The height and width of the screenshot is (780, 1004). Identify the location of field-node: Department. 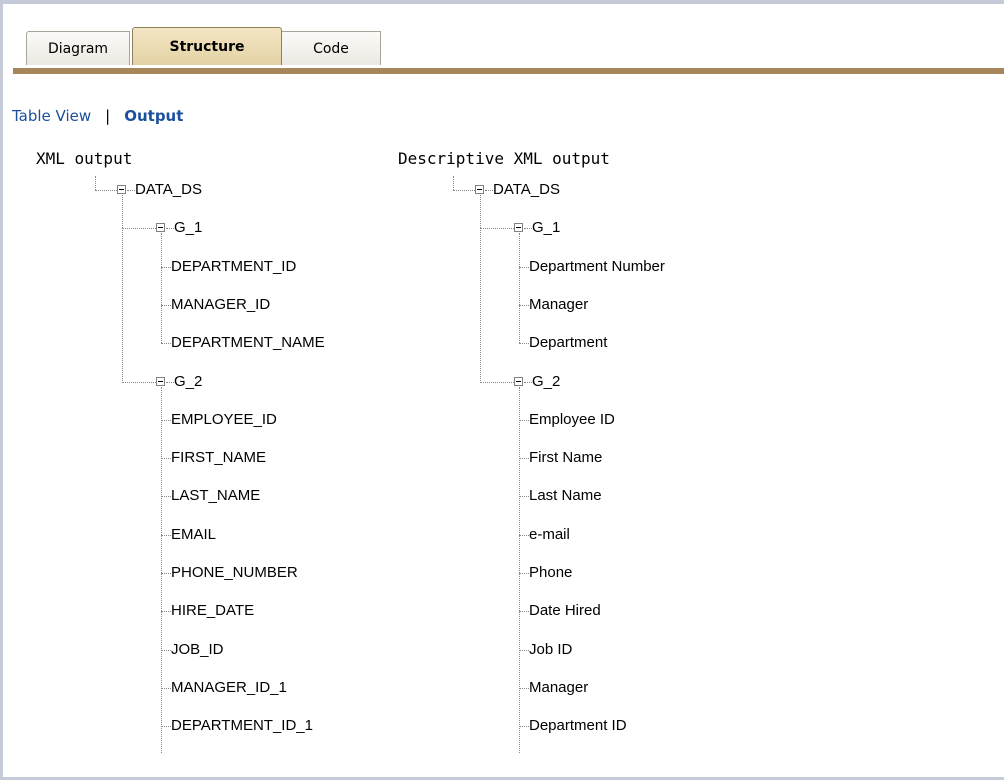
(568, 343).